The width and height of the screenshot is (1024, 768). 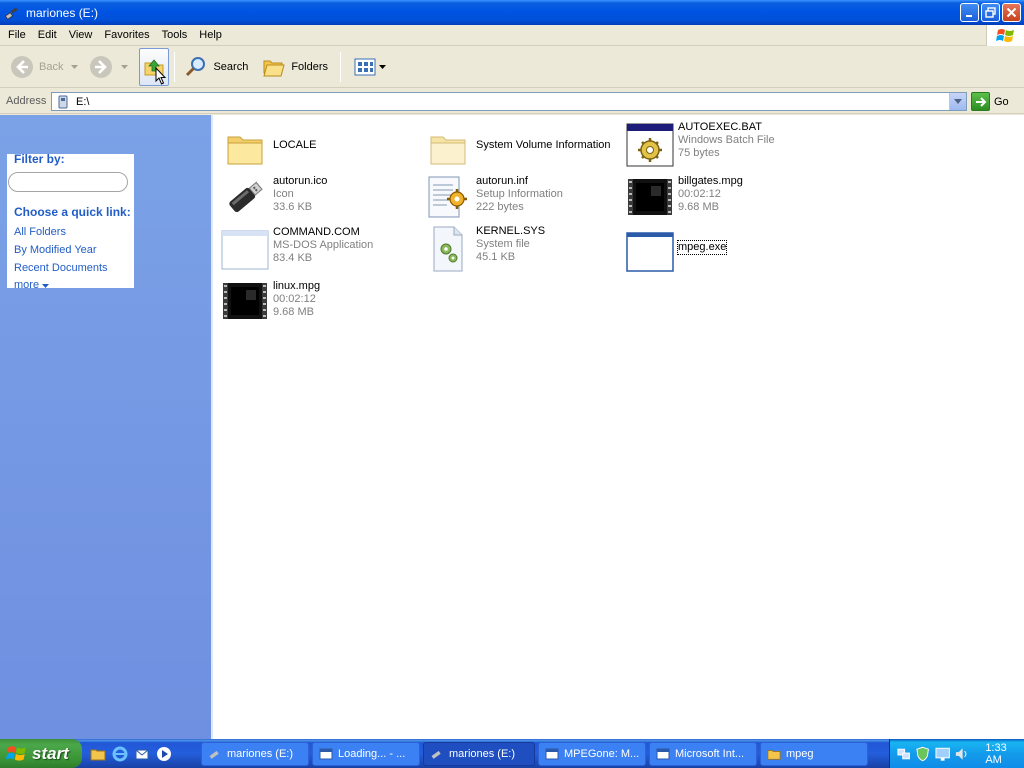 I want to click on start-label: start, so click(x=50, y=753).